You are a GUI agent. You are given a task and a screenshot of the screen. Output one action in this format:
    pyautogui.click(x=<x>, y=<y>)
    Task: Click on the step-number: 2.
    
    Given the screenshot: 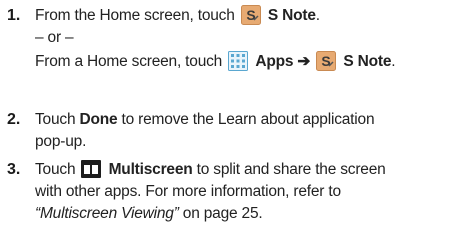 What is the action you would take?
    pyautogui.click(x=14, y=119)
    